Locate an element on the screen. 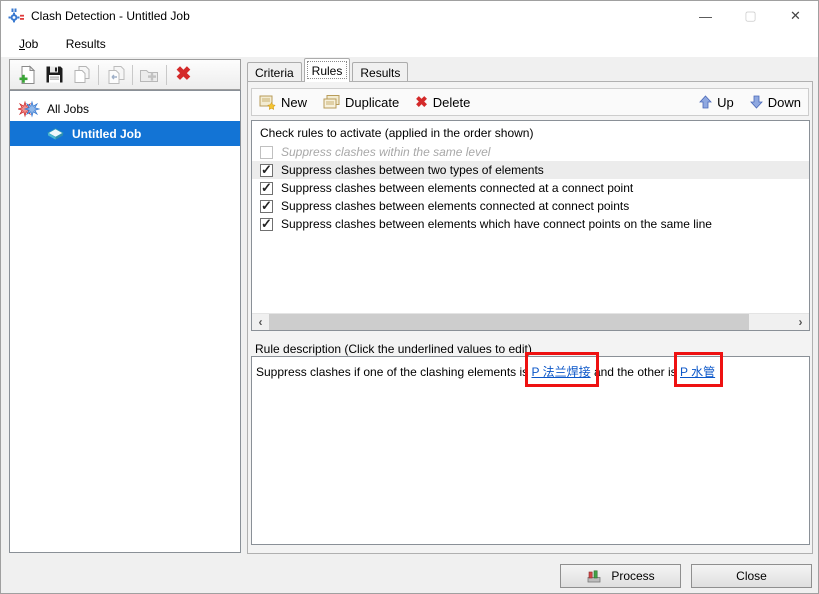 This screenshot has width=819, height=594. save-job-button is located at coordinates (54, 74).